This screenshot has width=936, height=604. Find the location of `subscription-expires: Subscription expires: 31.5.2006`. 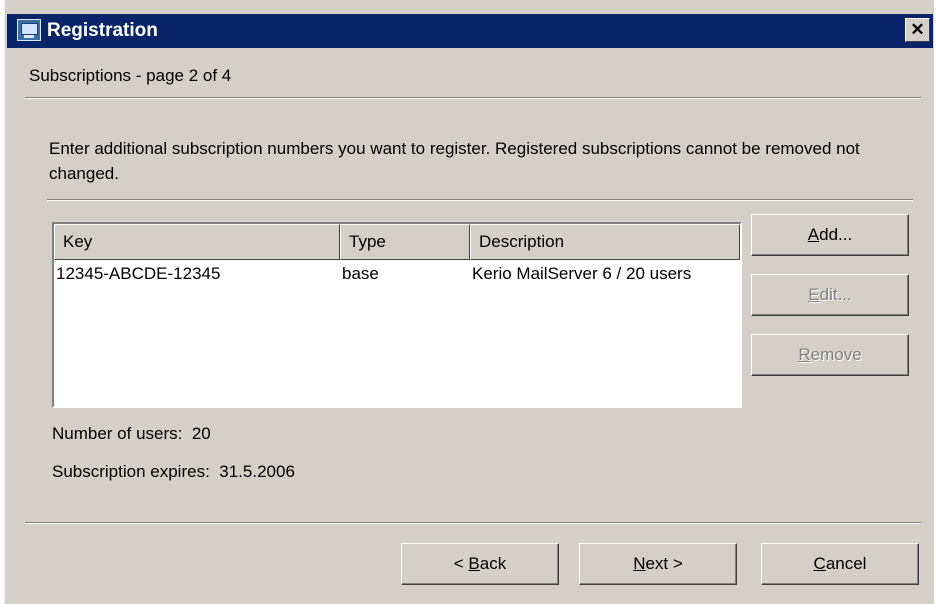

subscription-expires: Subscription expires: 31.5.2006 is located at coordinates (173, 472).